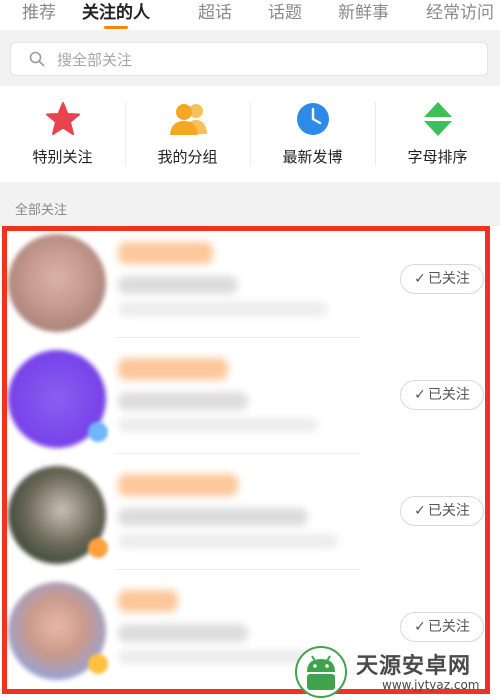  What do you see at coordinates (414, 666) in the screenshot?
I see `watermark-name: 天源安卓网` at bounding box center [414, 666].